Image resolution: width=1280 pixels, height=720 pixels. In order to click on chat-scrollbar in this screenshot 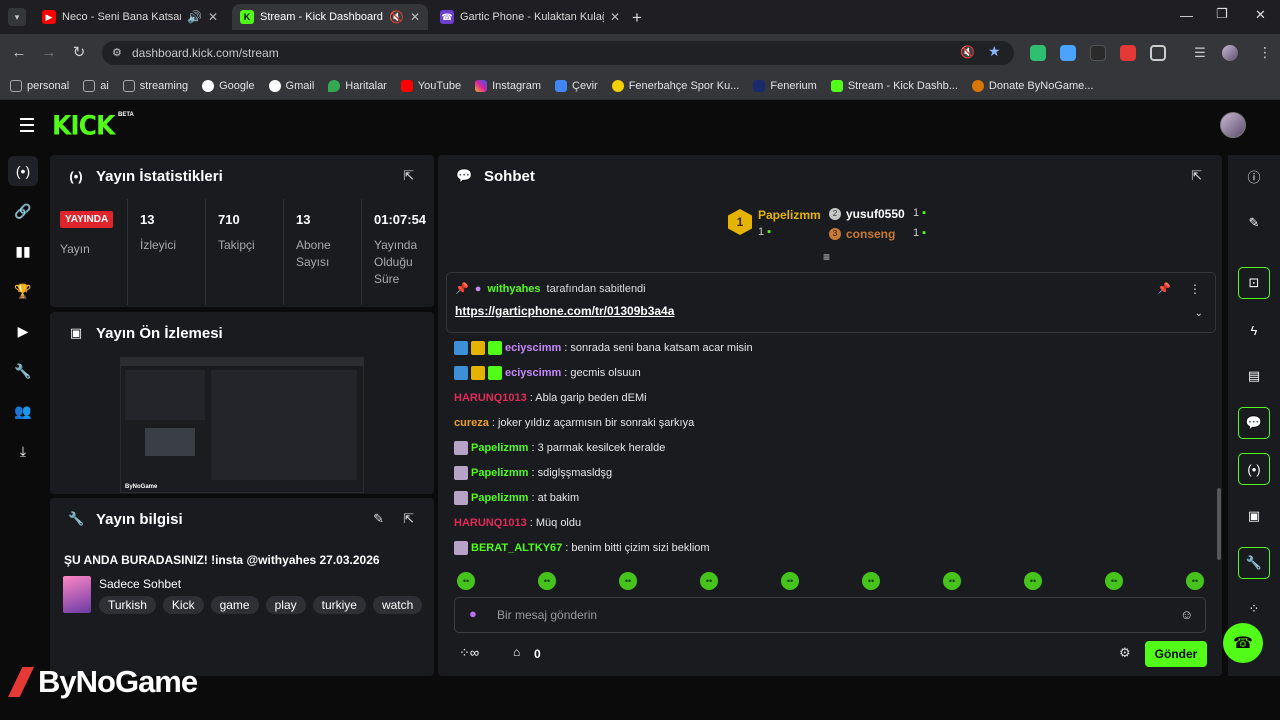, I will do `click(1219, 524)`.